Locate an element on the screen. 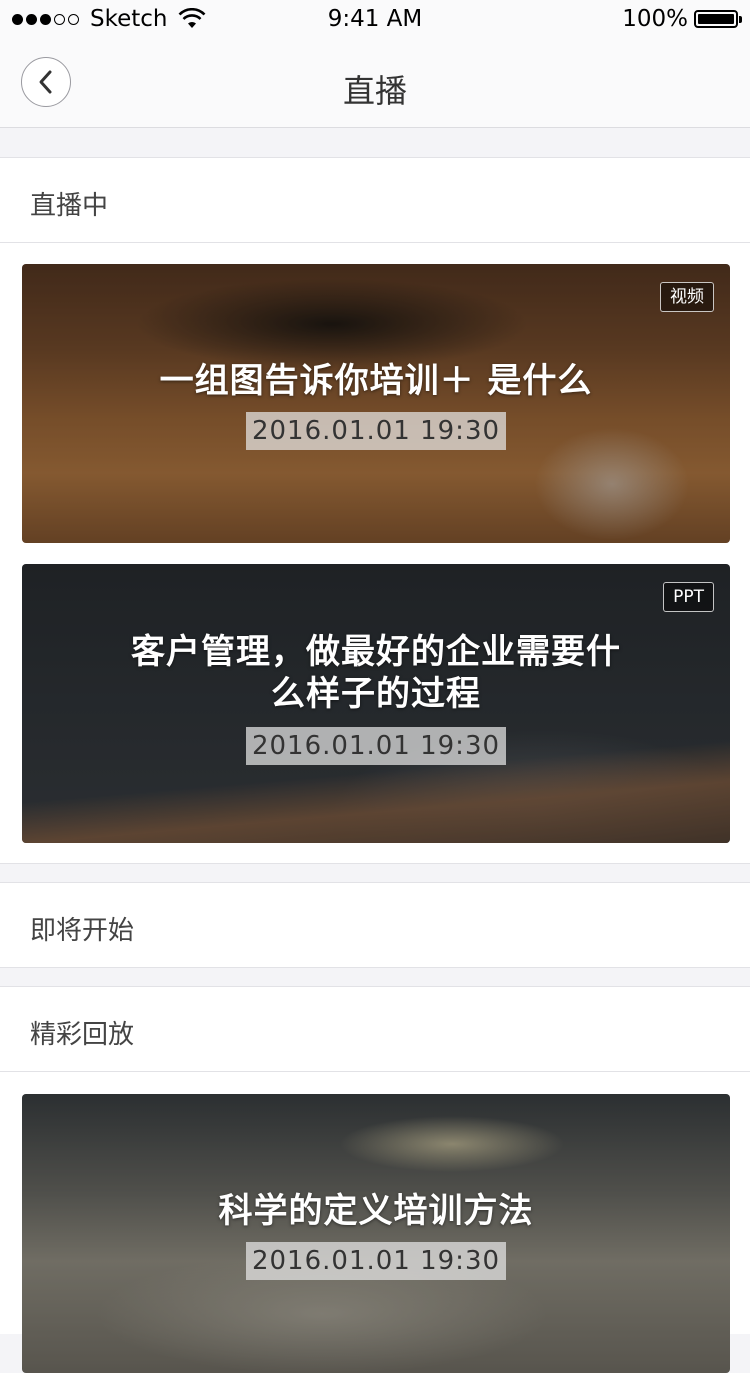 This screenshot has height=1373, width=750. media-type-badge: PPT is located at coordinates (688, 597).